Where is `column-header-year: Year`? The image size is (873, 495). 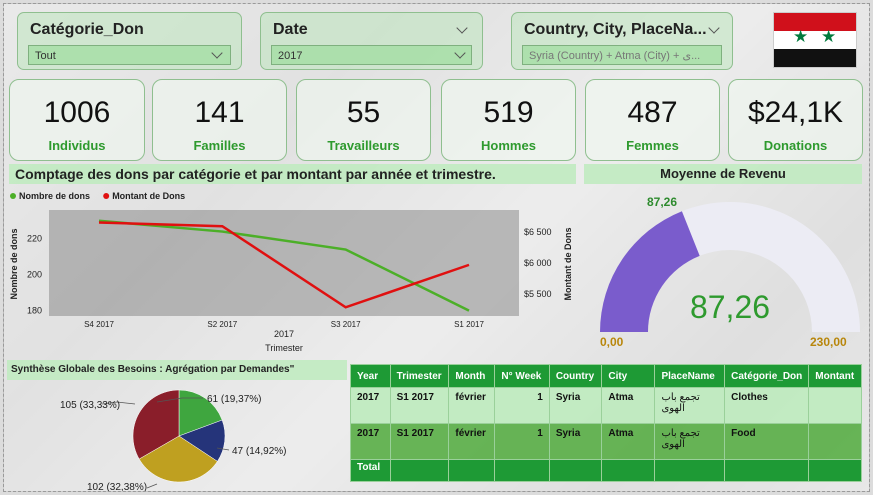 column-header-year: Year is located at coordinates (370, 376).